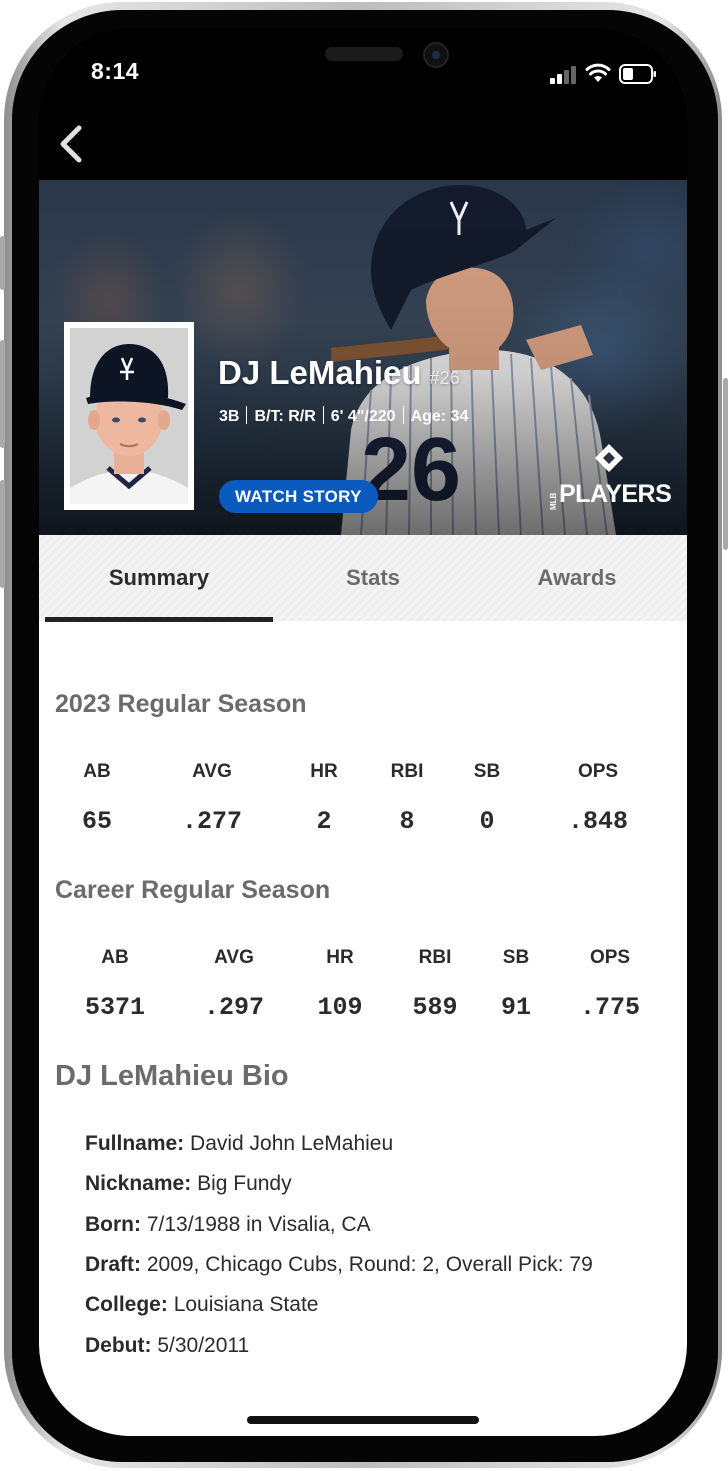 The height and width of the screenshot is (1471, 728). Describe the element at coordinates (516, 1007) in the screenshot. I see `stat-value: 91` at that location.